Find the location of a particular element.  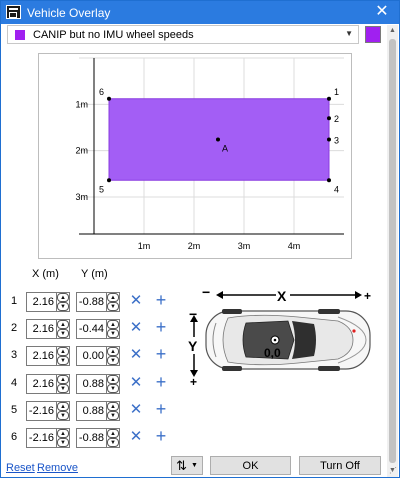

y-axis-label: Y is located at coordinates (193, 346).